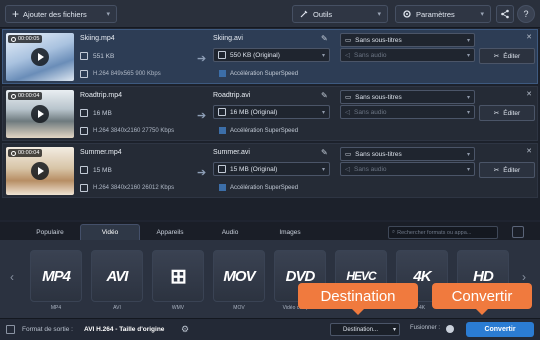  I want to click on codec-info: H.264 3840x2160 26012 Kbps, so click(134, 188).